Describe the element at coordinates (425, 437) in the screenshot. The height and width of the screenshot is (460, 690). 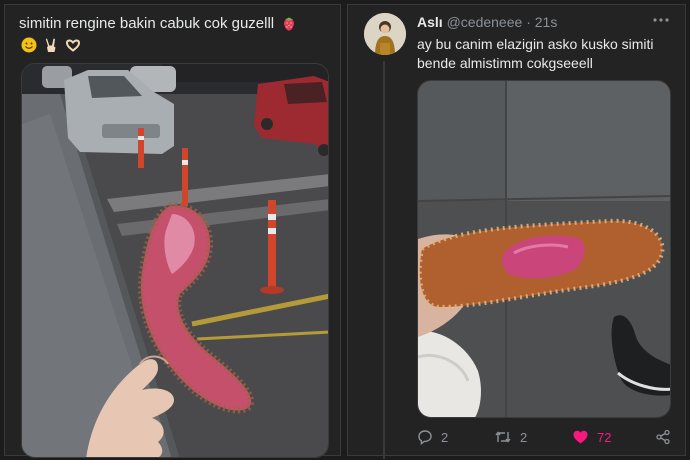
I see `reply-icon` at that location.